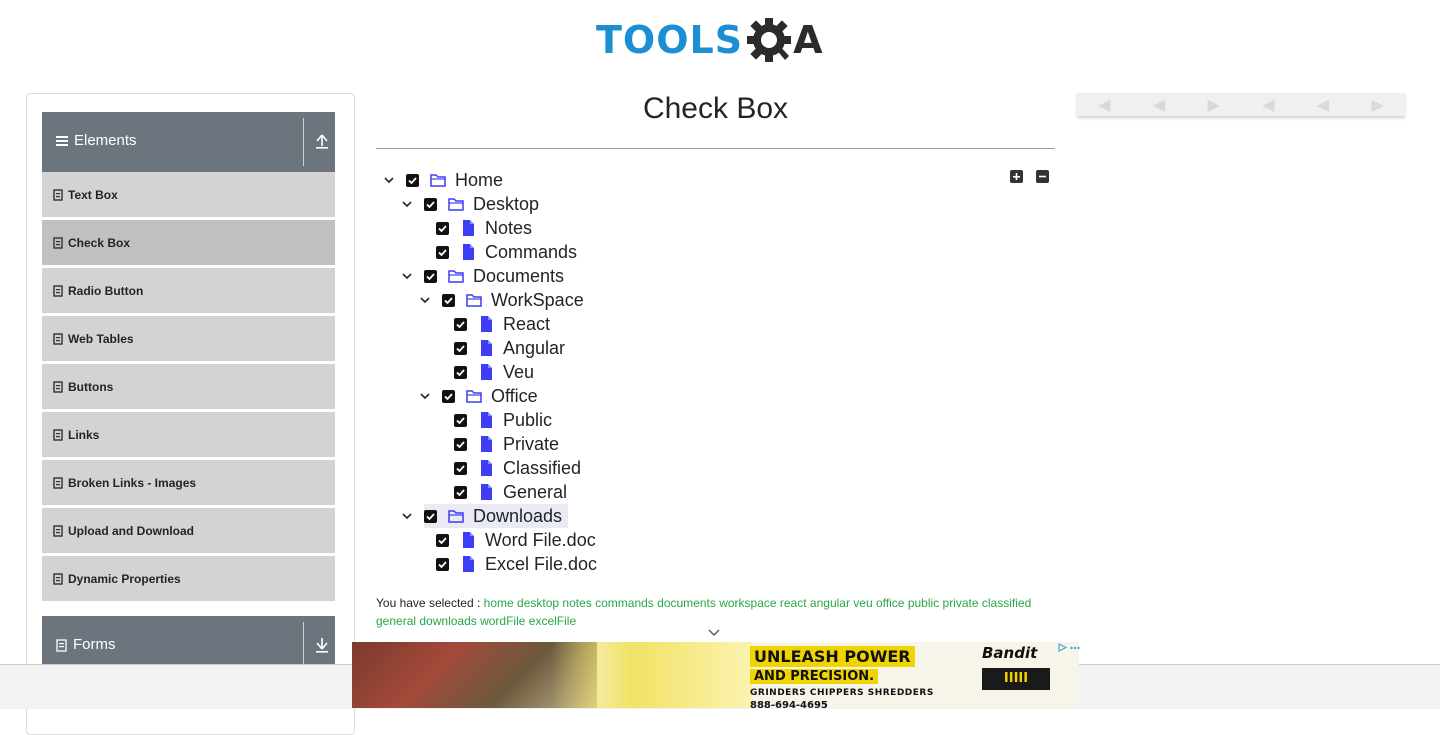 The image size is (1440, 735). I want to click on ad-headline: UNLEASH POWER, so click(832, 656).